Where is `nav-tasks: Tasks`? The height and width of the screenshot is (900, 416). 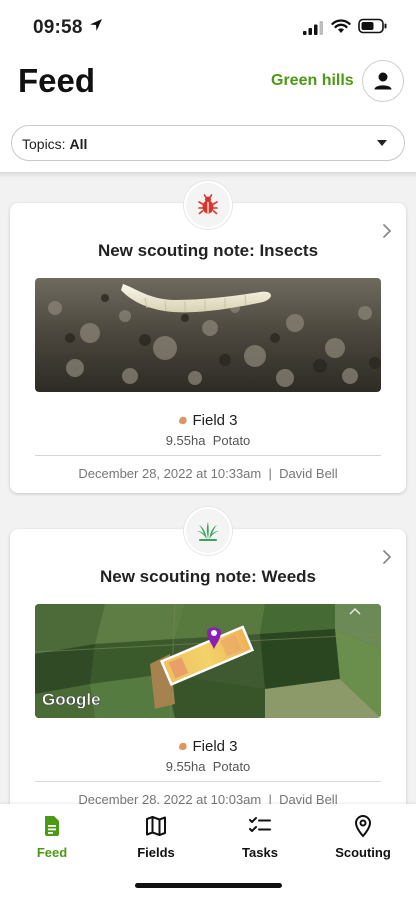
nav-tasks: Tasks is located at coordinates (260, 838).